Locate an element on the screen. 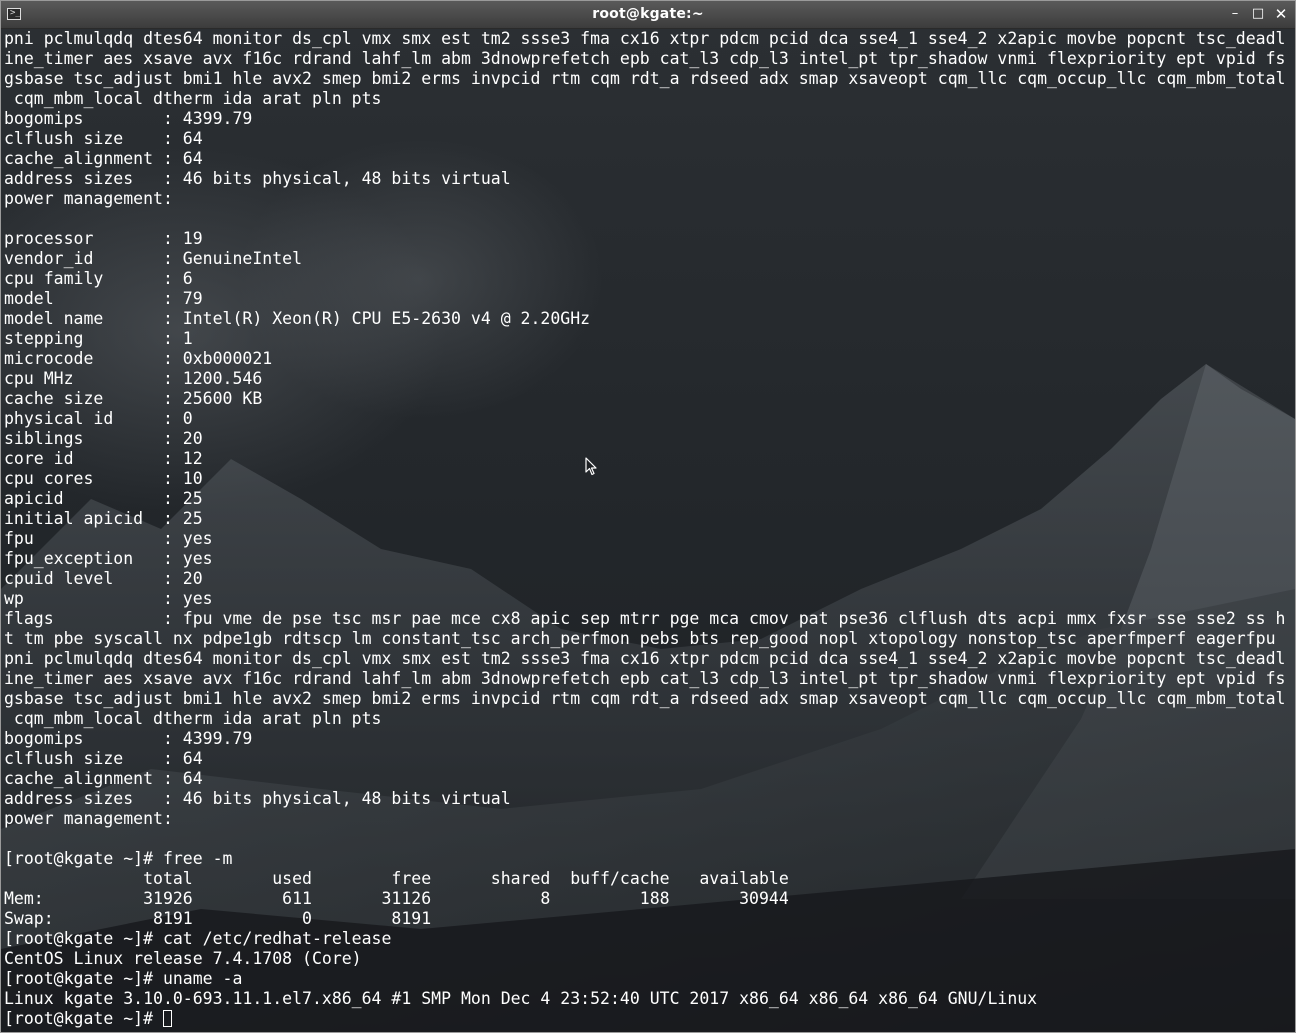 The height and width of the screenshot is (1033, 1296). terminal-line: physical id : 0 is located at coordinates (98, 418).